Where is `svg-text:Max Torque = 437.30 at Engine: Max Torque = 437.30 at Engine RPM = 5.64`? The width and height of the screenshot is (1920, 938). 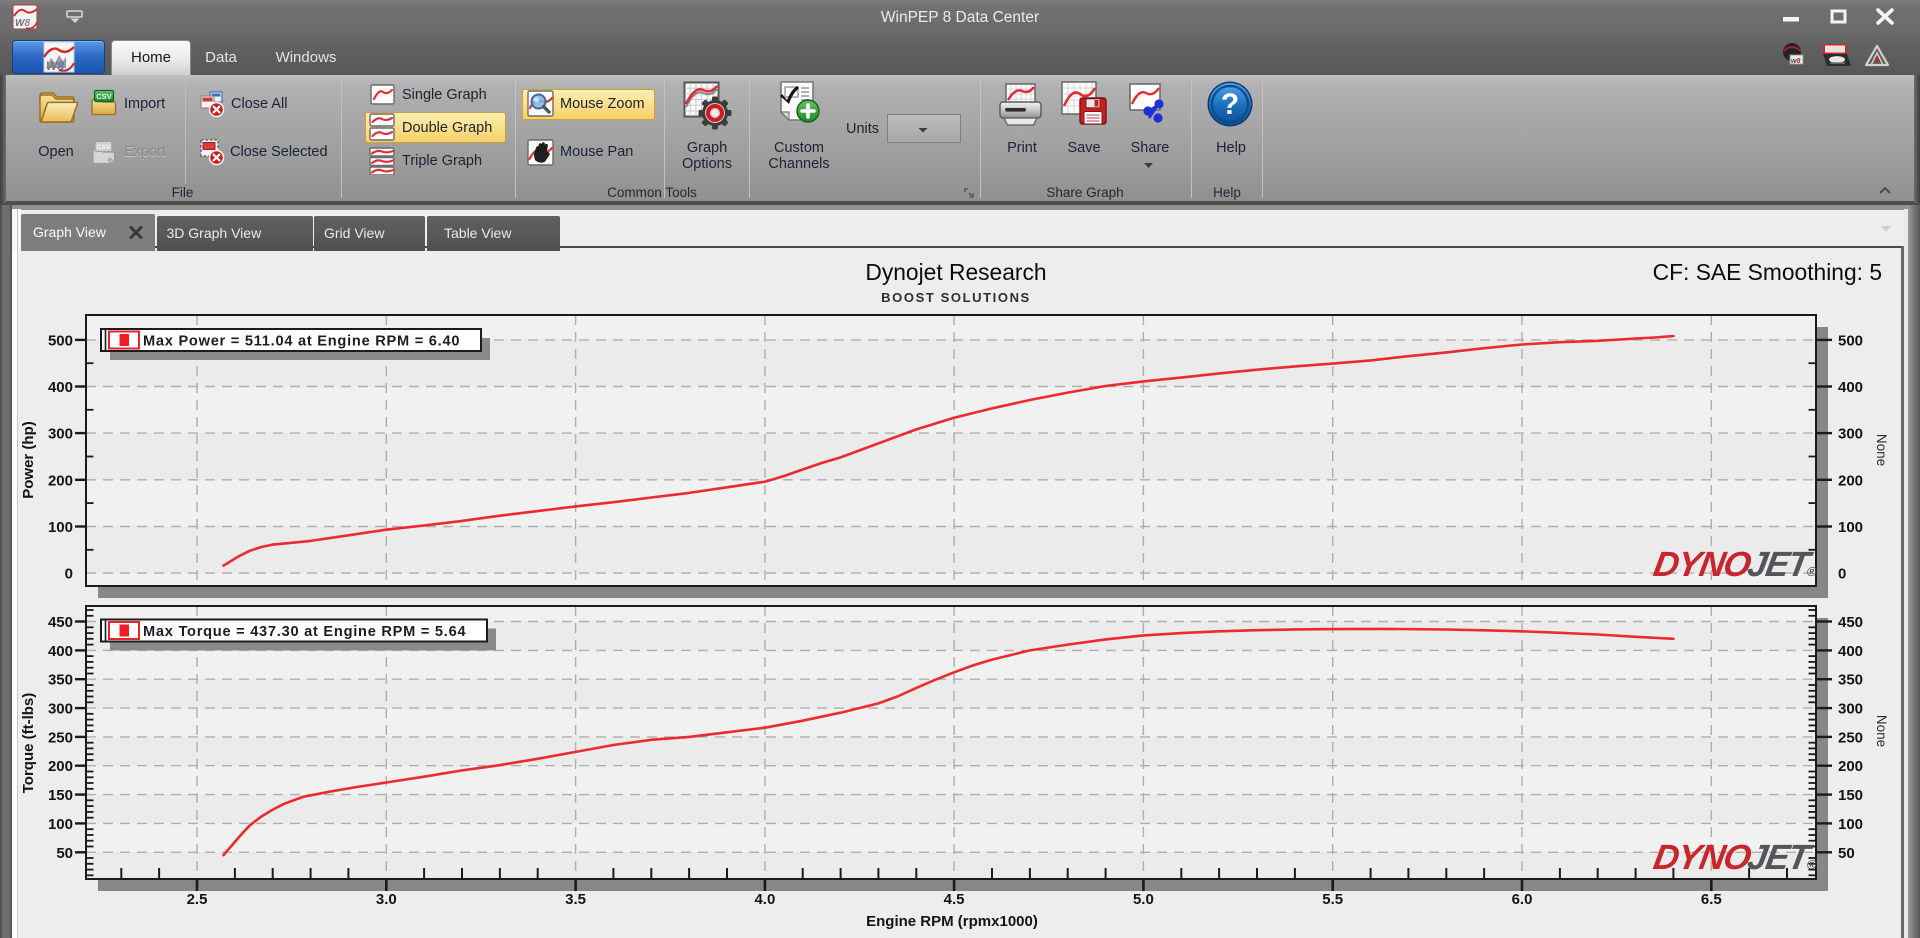 svg-text:Max Torque = 437.30 at Engine: Max Torque = 437.30 at Engine RPM = 5.64 is located at coordinates (304, 632).